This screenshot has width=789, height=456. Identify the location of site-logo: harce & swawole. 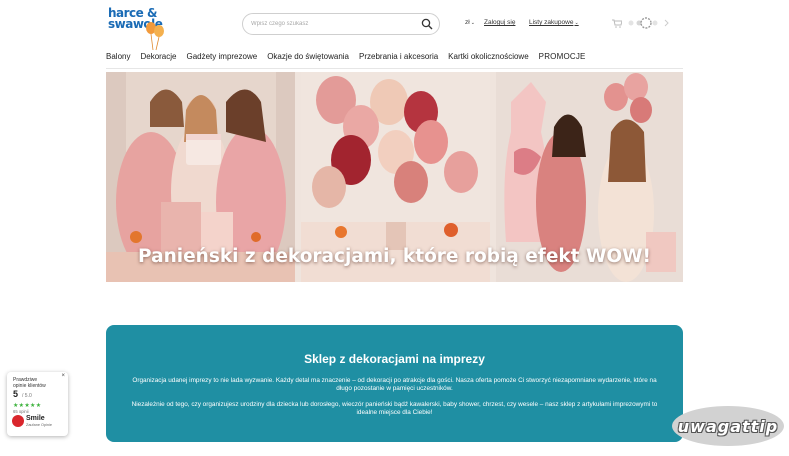
(143, 28).